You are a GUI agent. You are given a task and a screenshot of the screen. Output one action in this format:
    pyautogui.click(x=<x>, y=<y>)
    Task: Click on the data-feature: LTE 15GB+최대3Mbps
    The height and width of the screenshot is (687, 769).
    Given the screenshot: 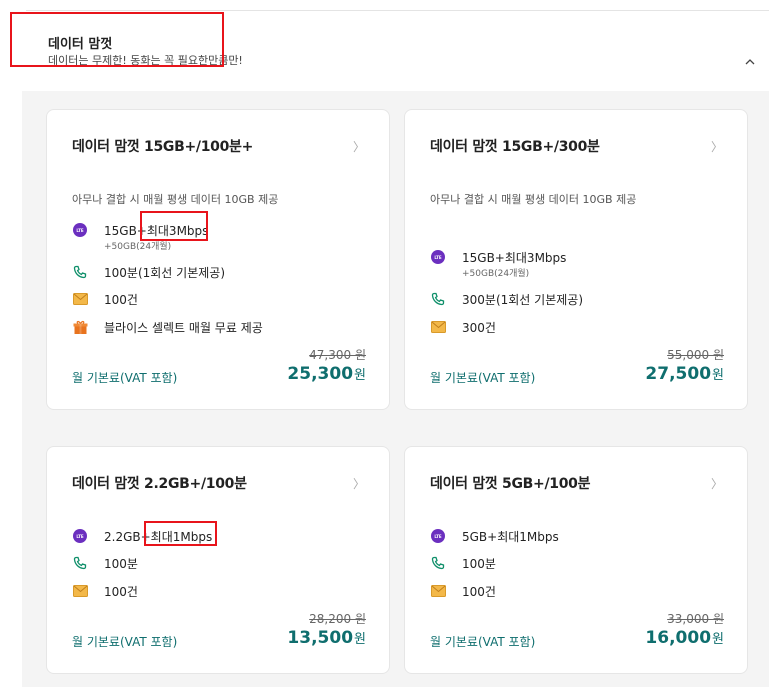 What is the action you would take?
    pyautogui.click(x=498, y=257)
    